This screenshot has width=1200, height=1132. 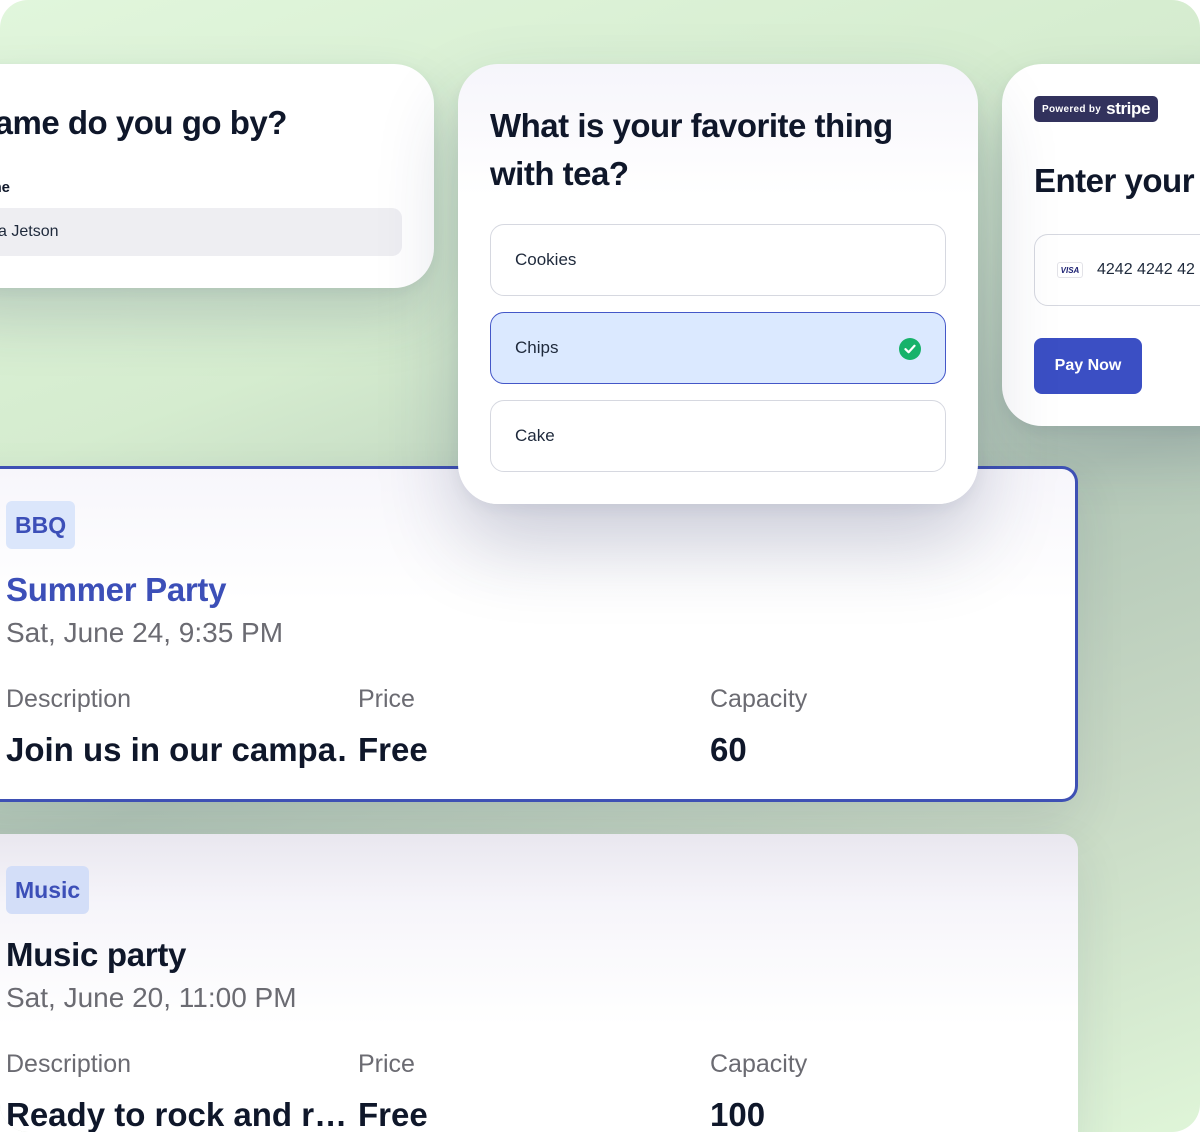 I want to click on option-label: Cookies, so click(x=546, y=259).